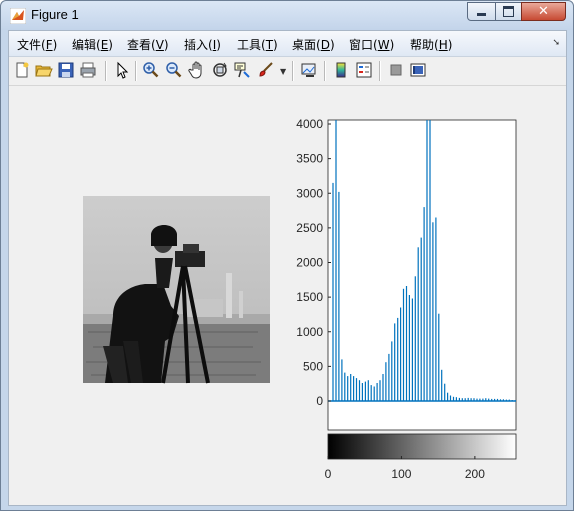 This screenshot has width=576, height=513. I want to click on close-icon: ✕, so click(543, 11).